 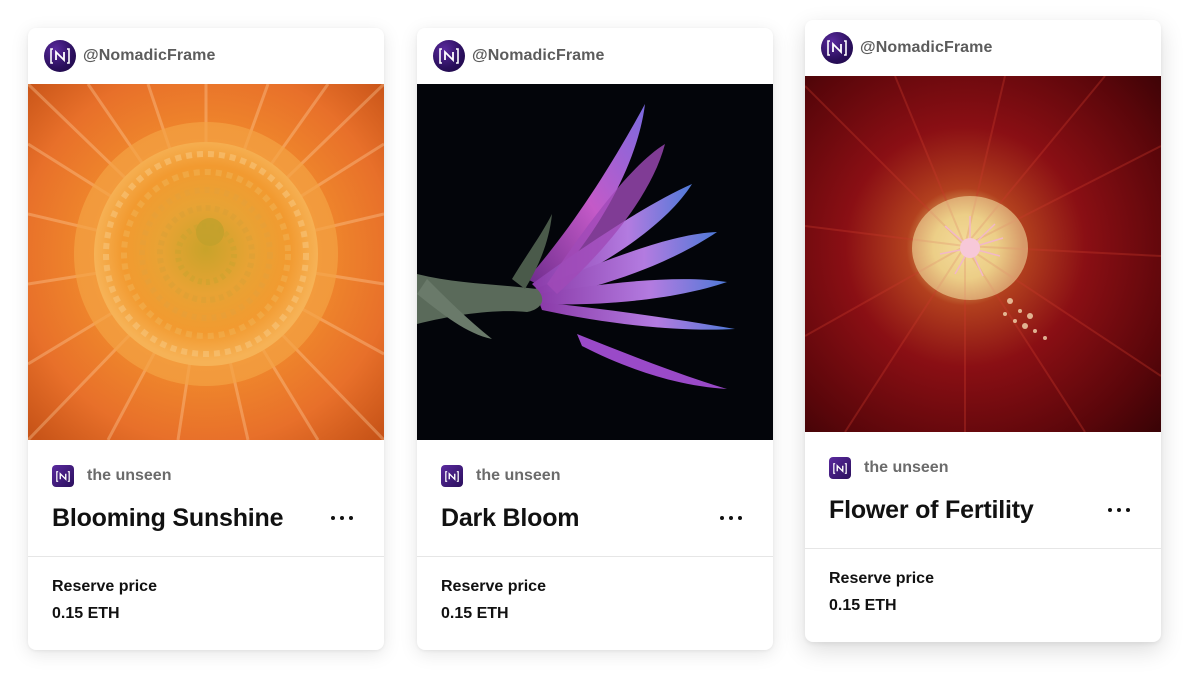 I want to click on artwork-title: Flower of Fertility, so click(x=931, y=510).